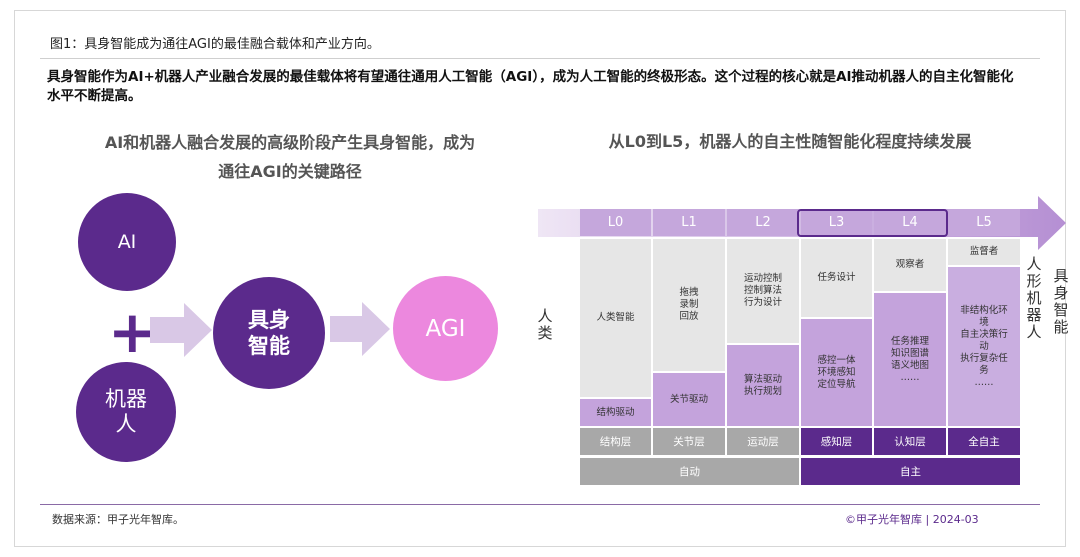 The height and width of the screenshot is (557, 1080). I want to click on left-subtitle-line2: 通往AGI的关键路径, so click(290, 171).